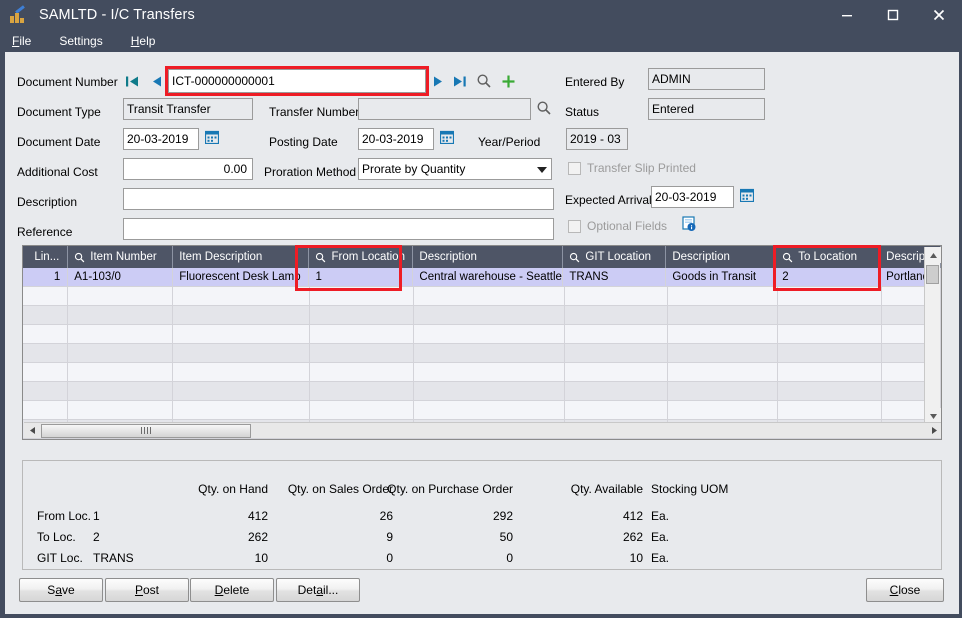  What do you see at coordinates (574, 168) in the screenshot?
I see `transfer-slip-printed-checkbox` at bounding box center [574, 168].